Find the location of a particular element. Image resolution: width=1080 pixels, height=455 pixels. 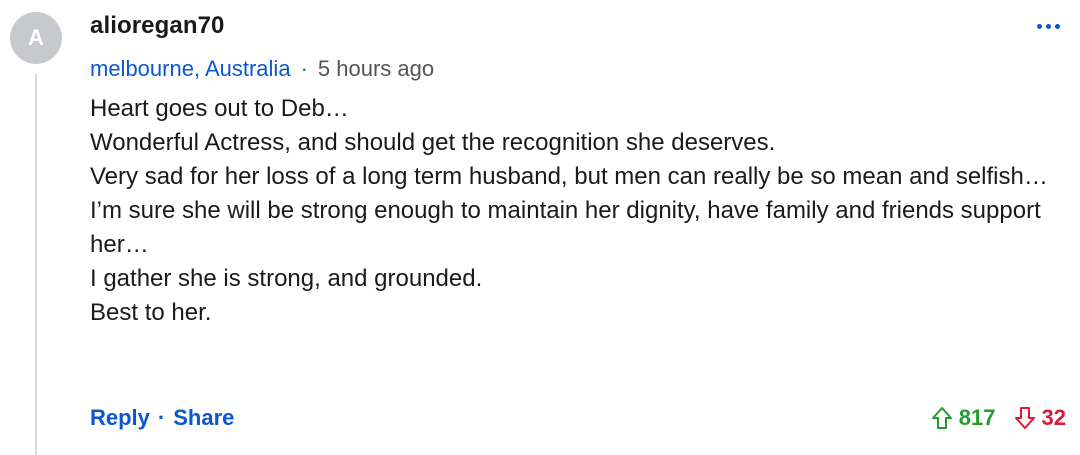

downvote-button: 32 is located at coordinates (1040, 418).